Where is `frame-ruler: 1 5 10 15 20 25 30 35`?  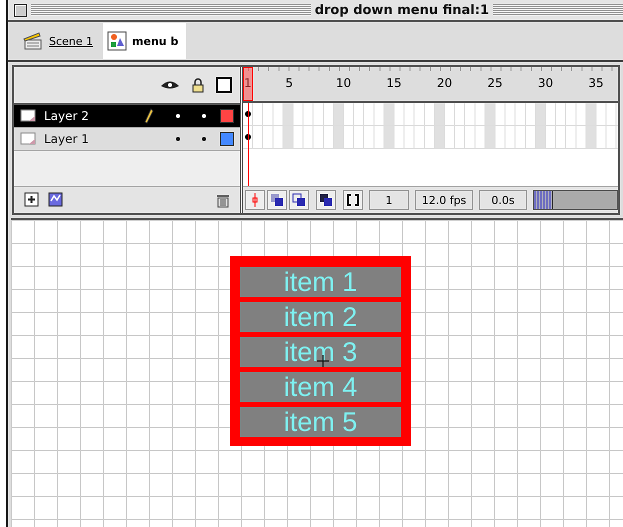 frame-ruler: 1 5 10 15 20 25 30 35 is located at coordinates (430, 85).